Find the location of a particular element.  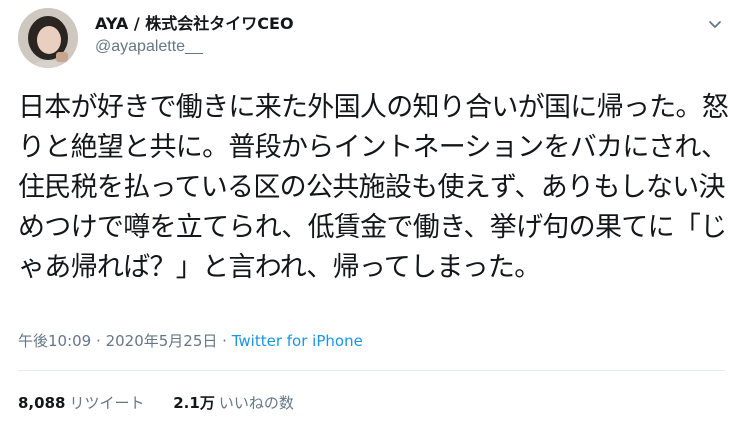

retweets-stat: 8,088 リツイート is located at coordinates (81, 403).